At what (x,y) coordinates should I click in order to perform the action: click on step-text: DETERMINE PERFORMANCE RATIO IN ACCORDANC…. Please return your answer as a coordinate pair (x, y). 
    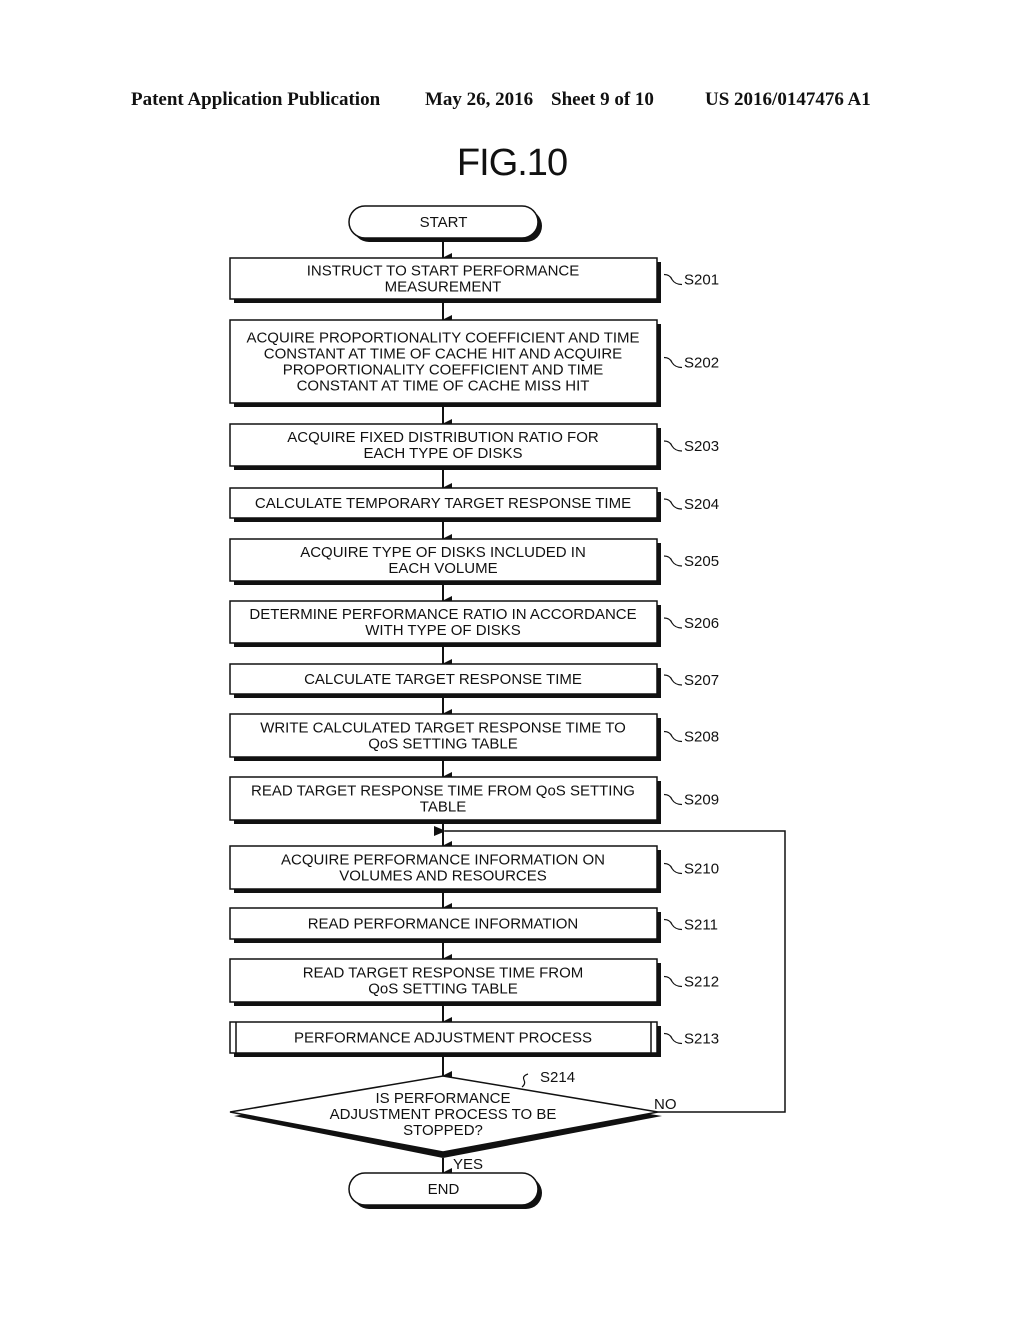
    Looking at the image, I should click on (442, 614).